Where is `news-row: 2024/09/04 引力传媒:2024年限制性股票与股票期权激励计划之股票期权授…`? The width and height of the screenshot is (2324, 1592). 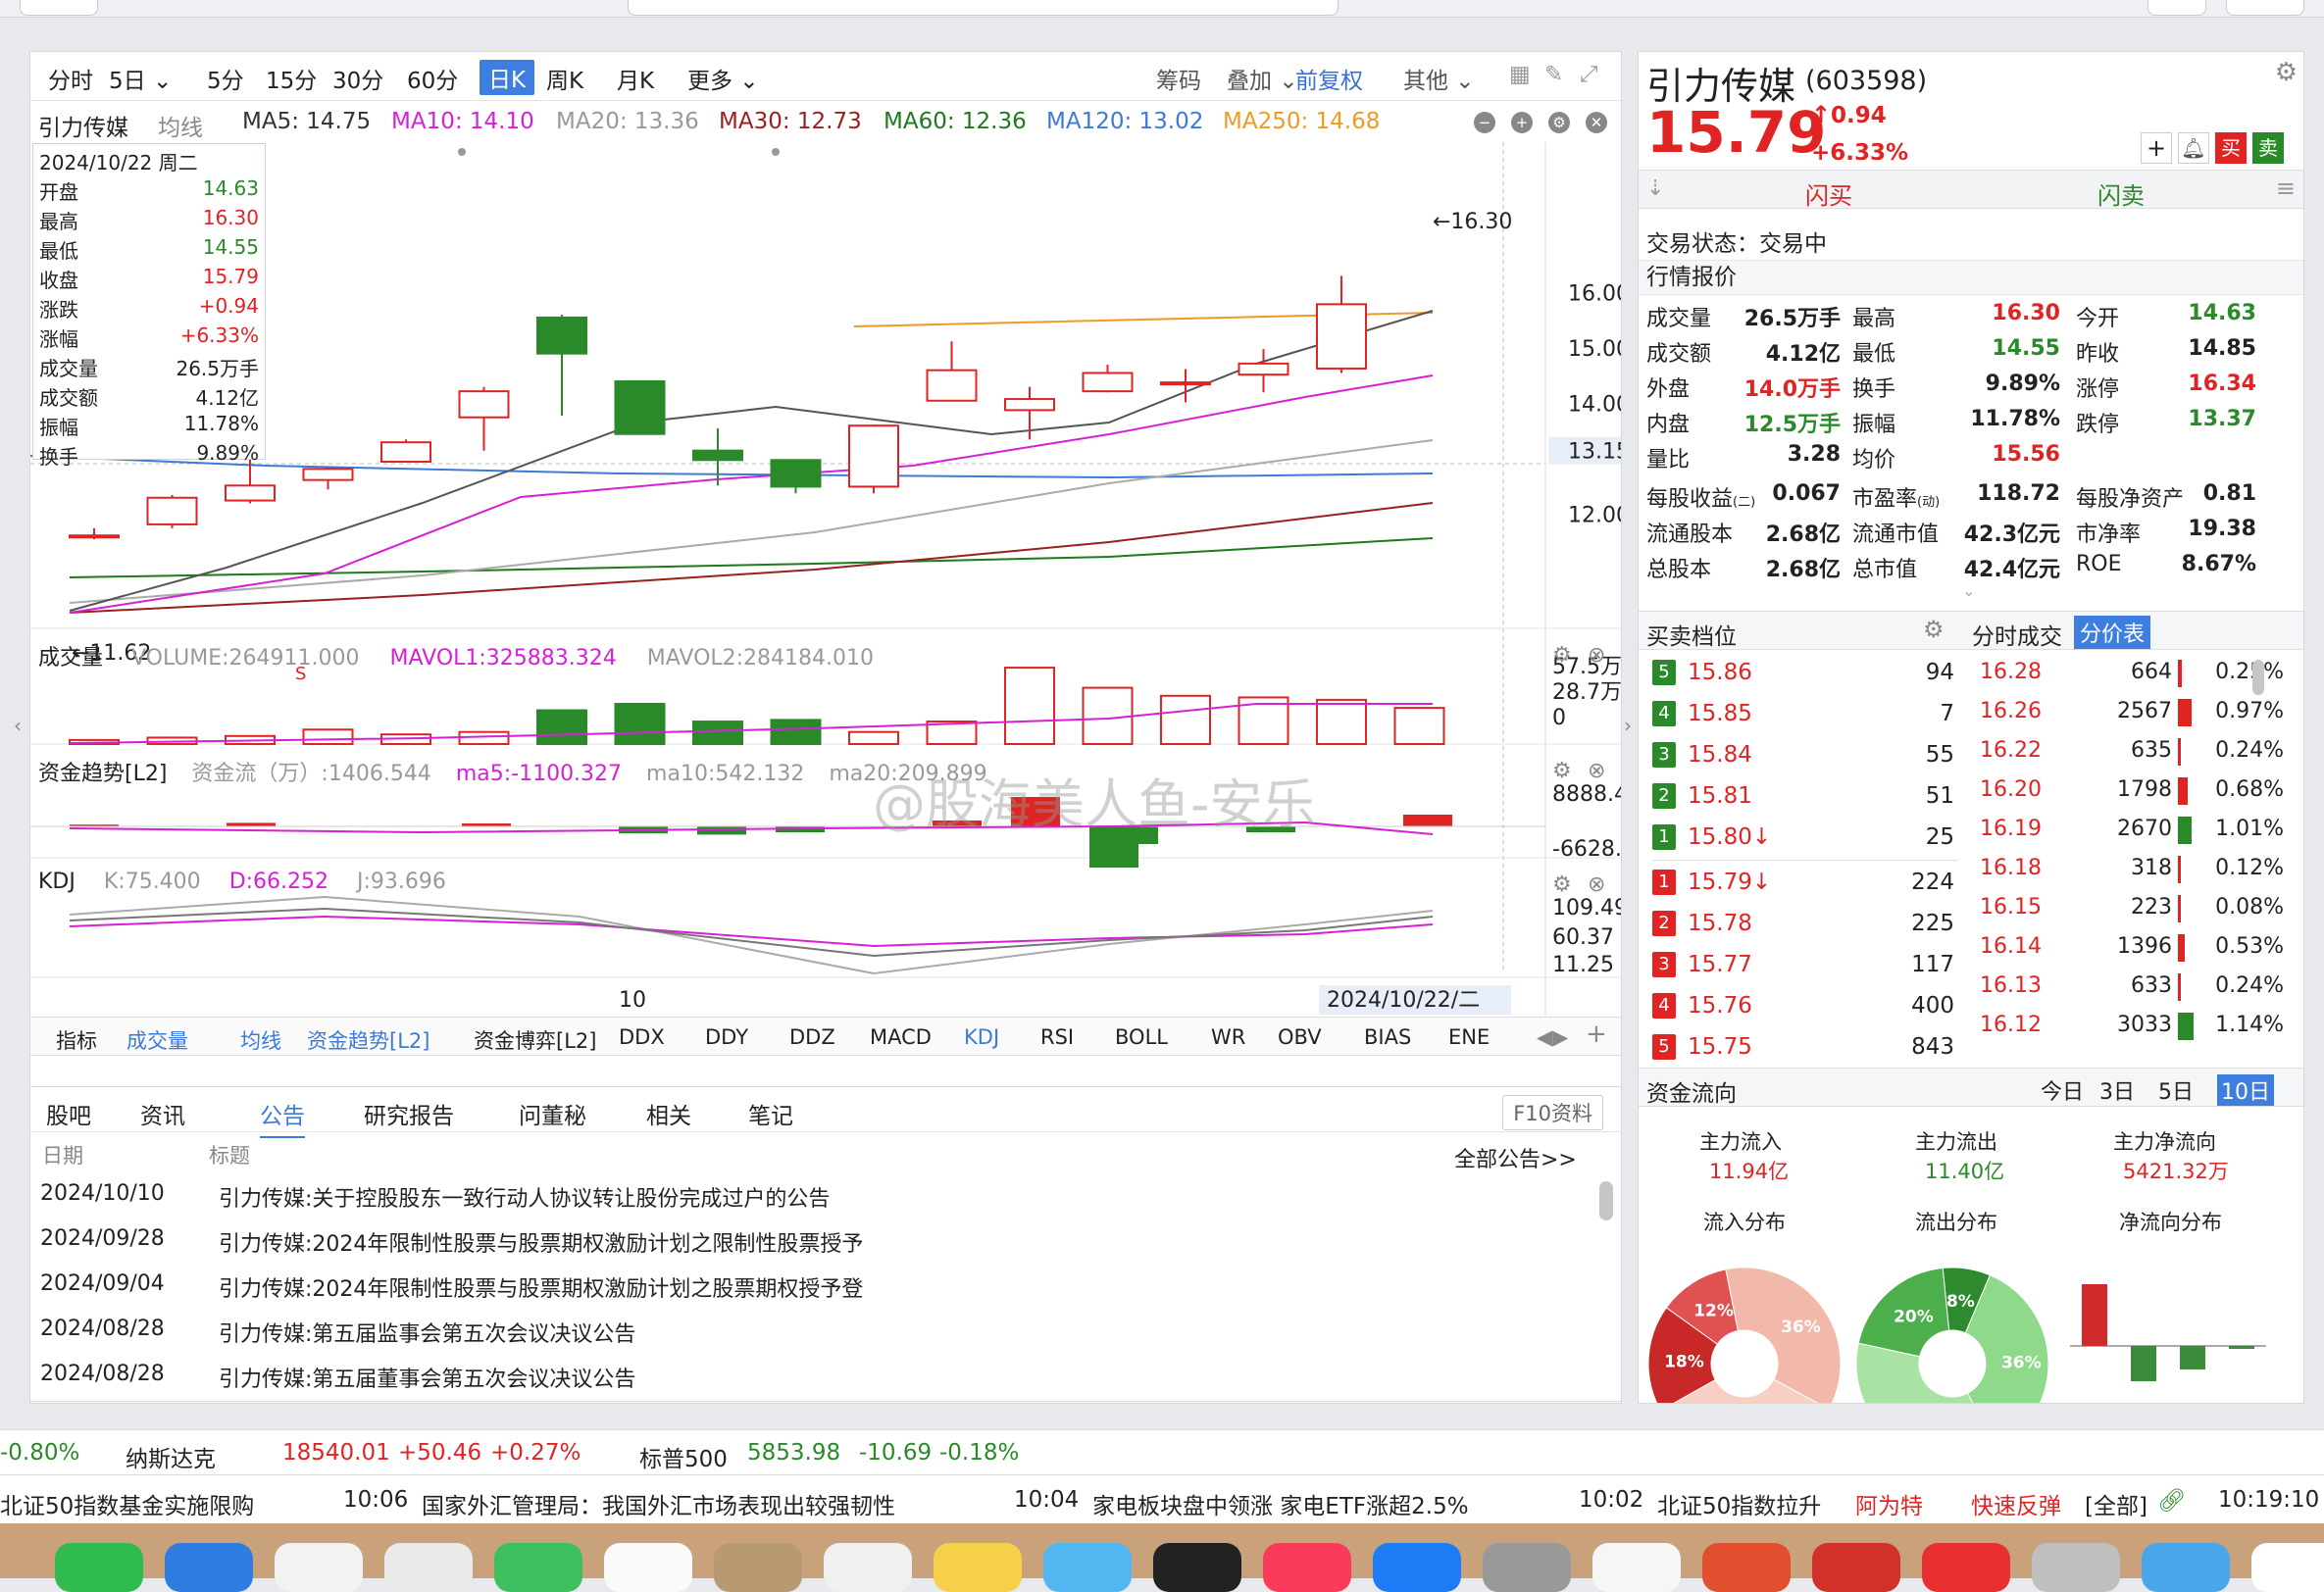 news-row: 2024/09/04 引力传媒:2024年限制性股票与股票期权激励计划之股票期权授… is located at coordinates (805, 1287).